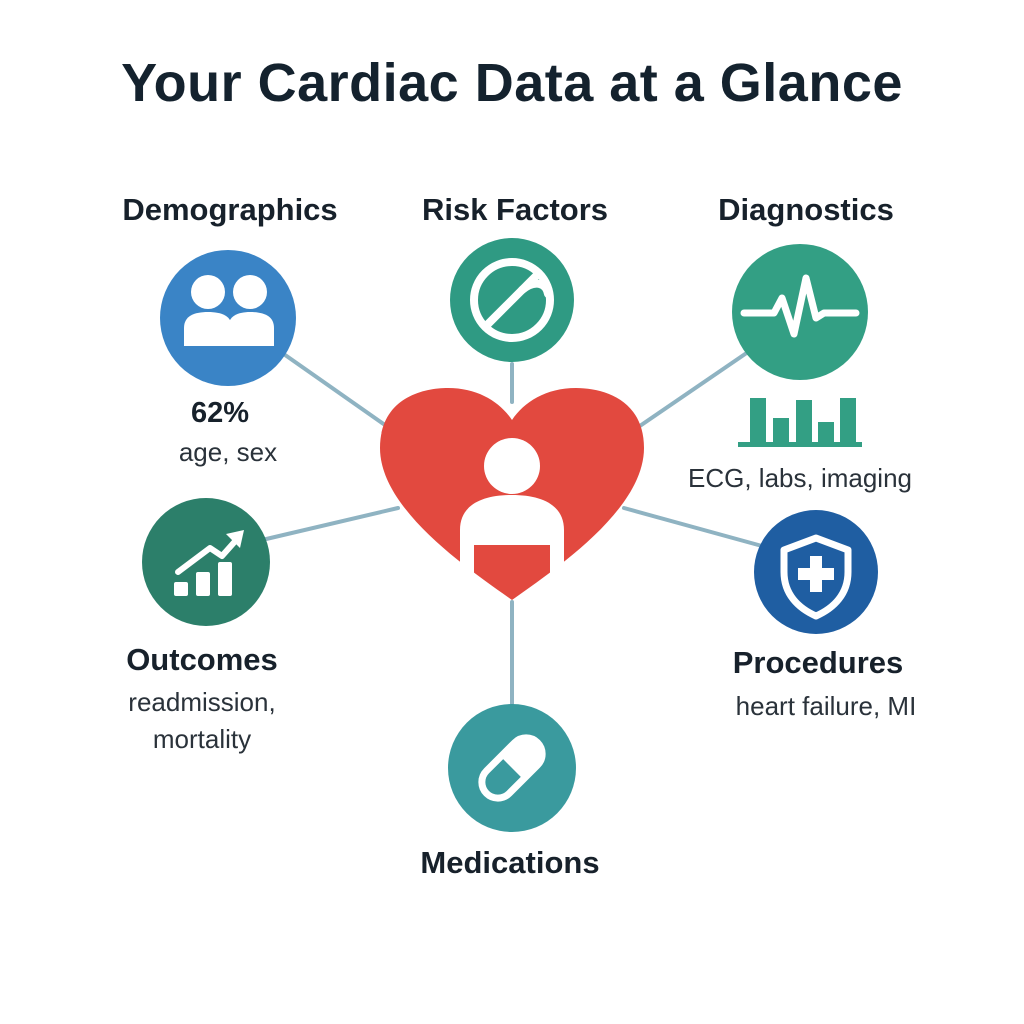  What do you see at coordinates (206, 562) in the screenshot?
I see `outcomes-node` at bounding box center [206, 562].